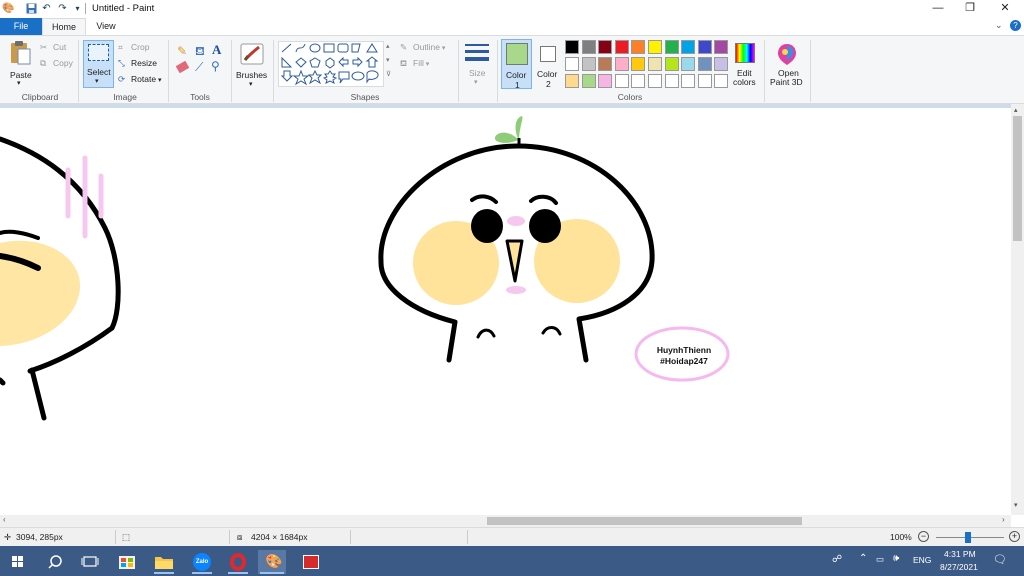 The image size is (1024, 576). Describe the element at coordinates (968, 537) in the screenshot. I see `zoom-slider-thumb` at that location.